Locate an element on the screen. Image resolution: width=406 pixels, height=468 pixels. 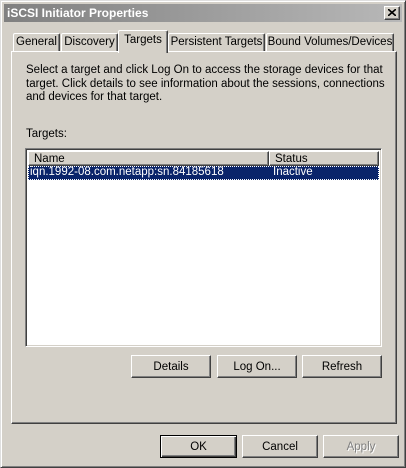
close-icon is located at coordinates (392, 12).